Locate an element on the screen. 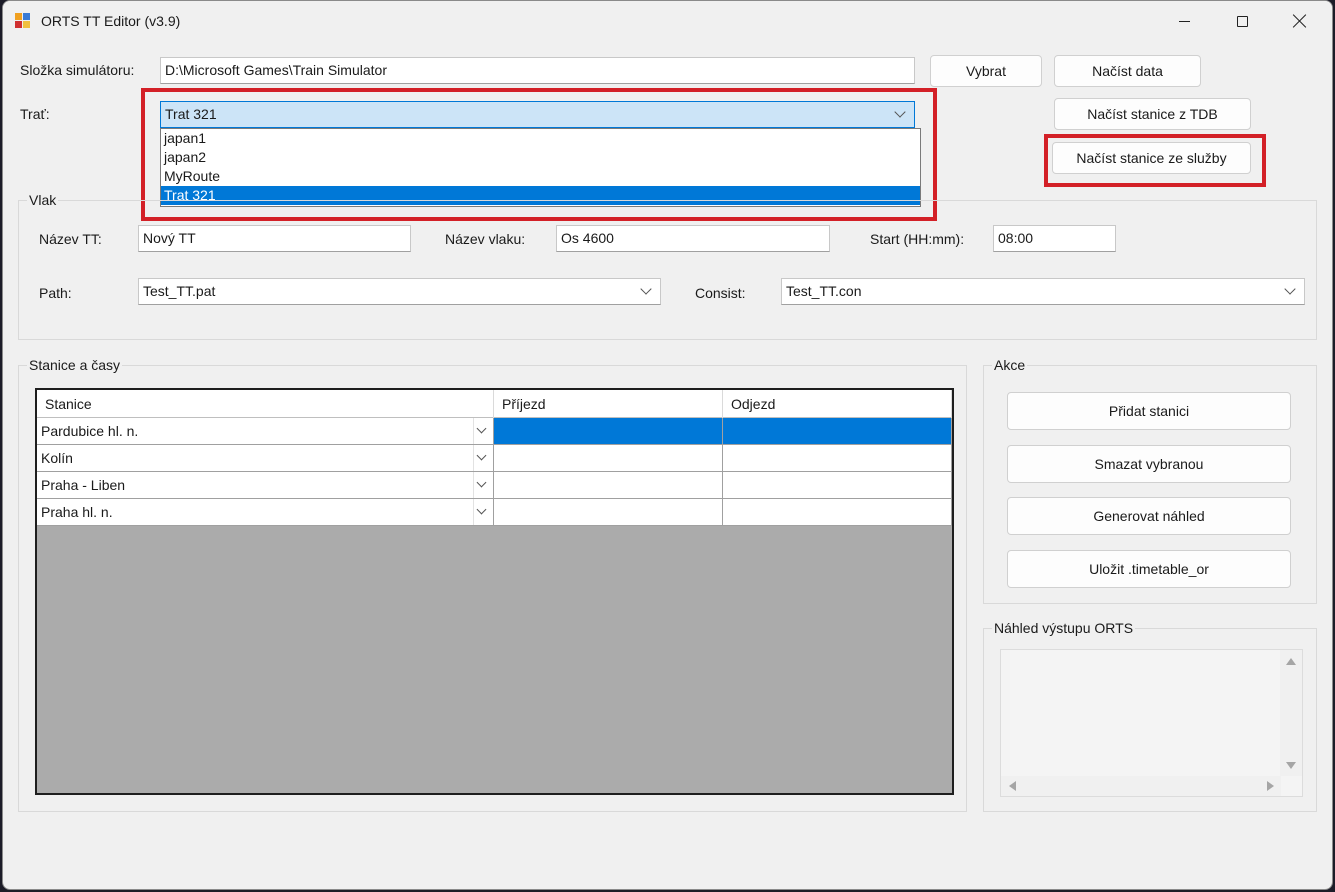 The width and height of the screenshot is (1335, 892). sim-folder-input: D:\Microsoft Games\Train Simulator is located at coordinates (537, 70).